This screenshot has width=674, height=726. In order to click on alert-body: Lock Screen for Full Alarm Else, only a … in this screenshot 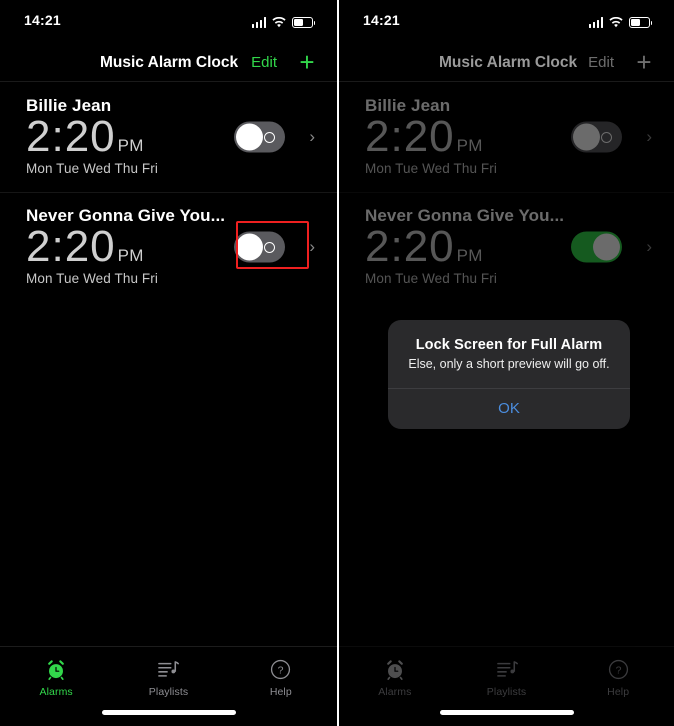, I will do `click(509, 354)`.